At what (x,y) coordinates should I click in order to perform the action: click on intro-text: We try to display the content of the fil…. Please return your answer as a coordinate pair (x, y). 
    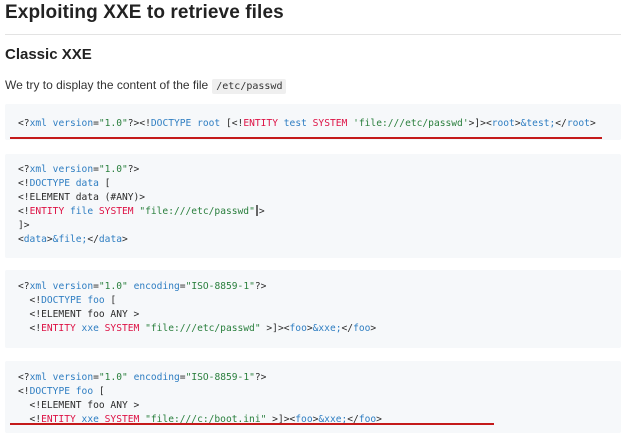
    Looking at the image, I should click on (107, 85).